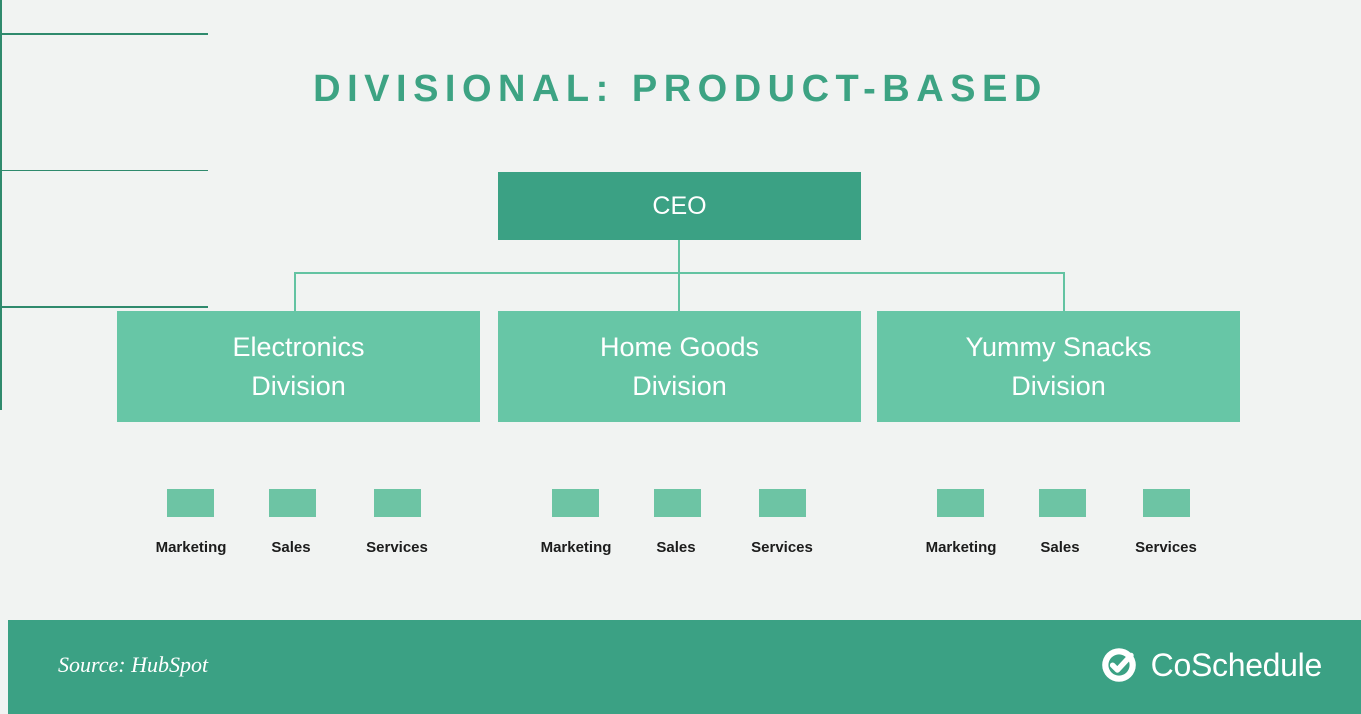  I want to click on connector-ceo-stem, so click(679, 276).